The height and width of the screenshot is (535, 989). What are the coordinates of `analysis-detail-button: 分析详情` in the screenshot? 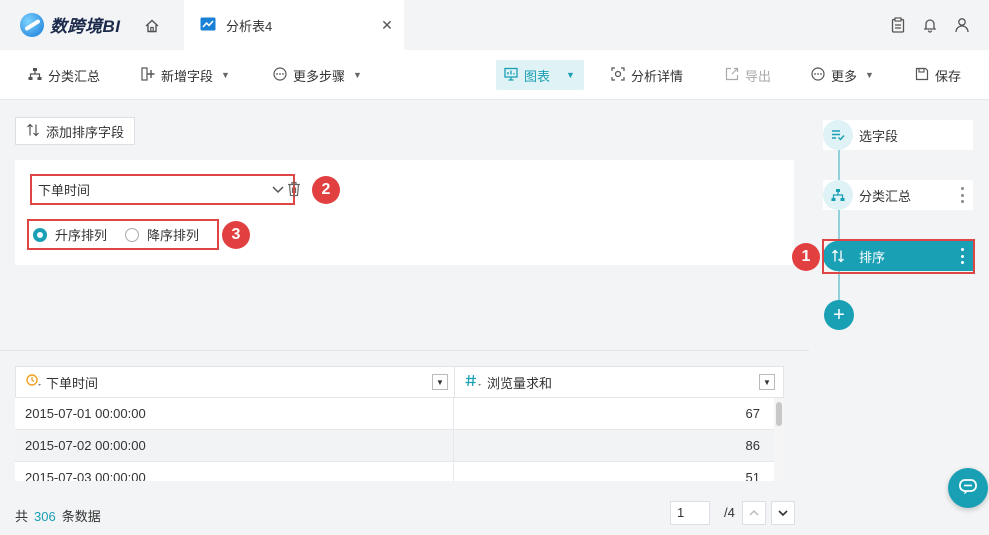 It's located at (647, 75).